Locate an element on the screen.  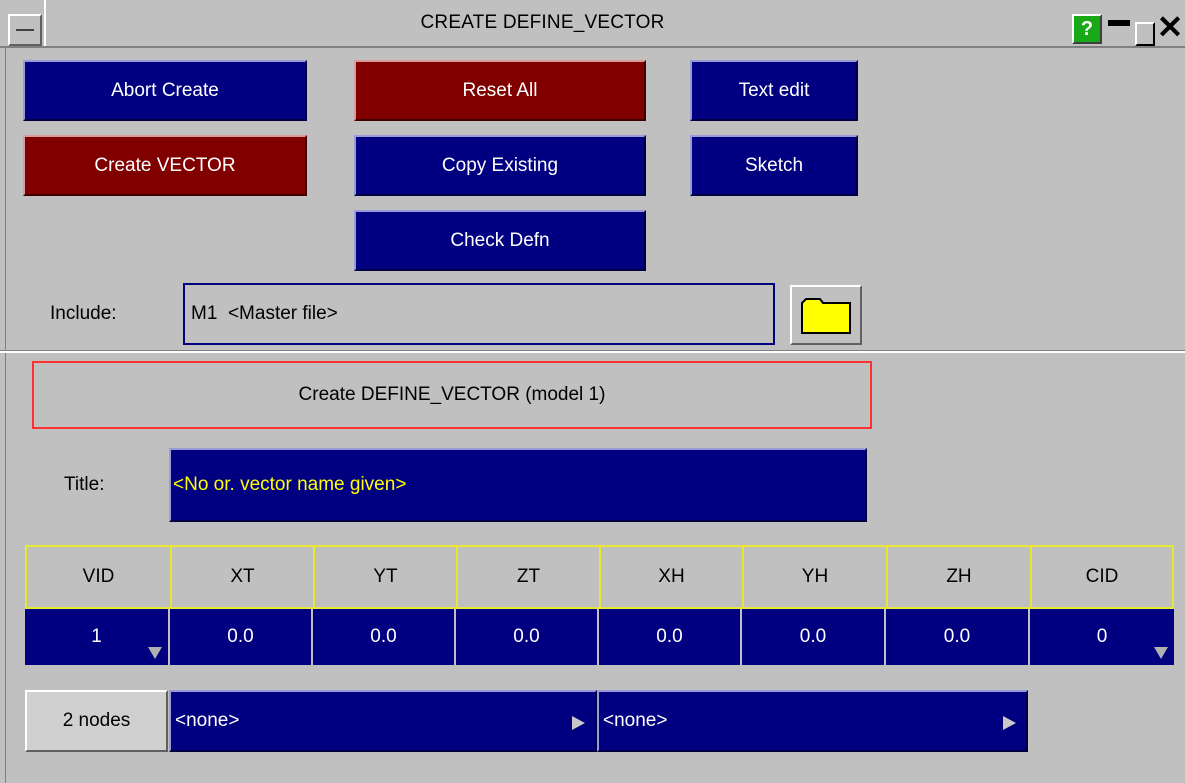
help-button: ? is located at coordinates (1087, 29).